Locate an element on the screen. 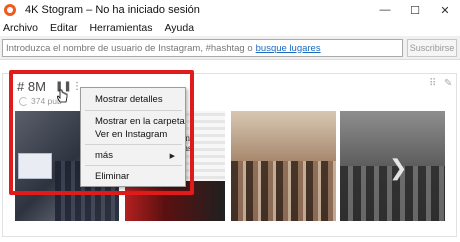 Image resolution: width=460 pixels, height=242 pixels. maximize-button: ☐ is located at coordinates (415, 10).